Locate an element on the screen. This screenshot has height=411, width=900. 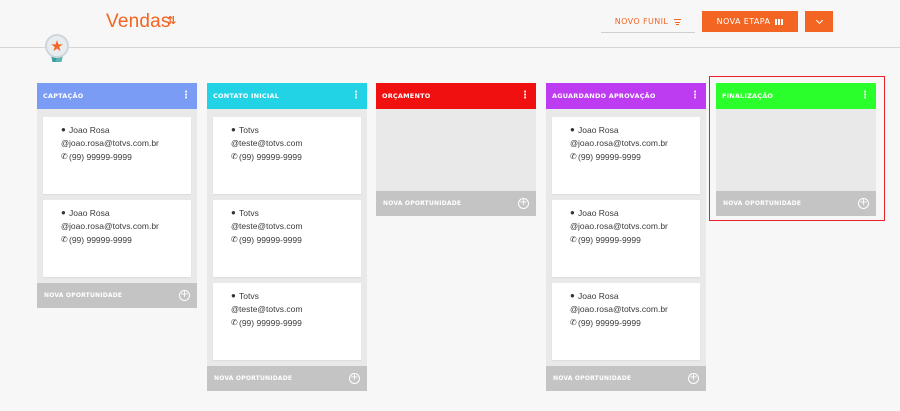
stage-header: CAPTAÇÃO ⋮ is located at coordinates (117, 96).